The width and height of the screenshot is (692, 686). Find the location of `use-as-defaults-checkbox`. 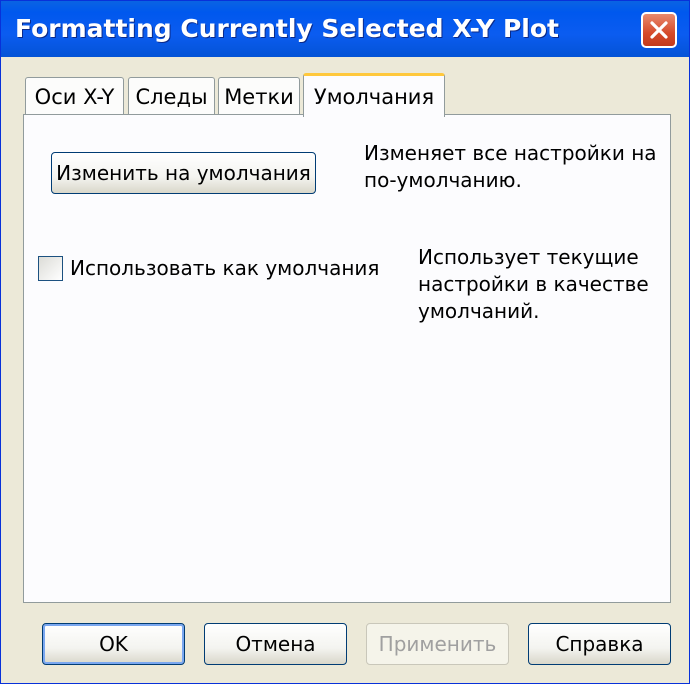

use-as-defaults-checkbox is located at coordinates (50, 268).